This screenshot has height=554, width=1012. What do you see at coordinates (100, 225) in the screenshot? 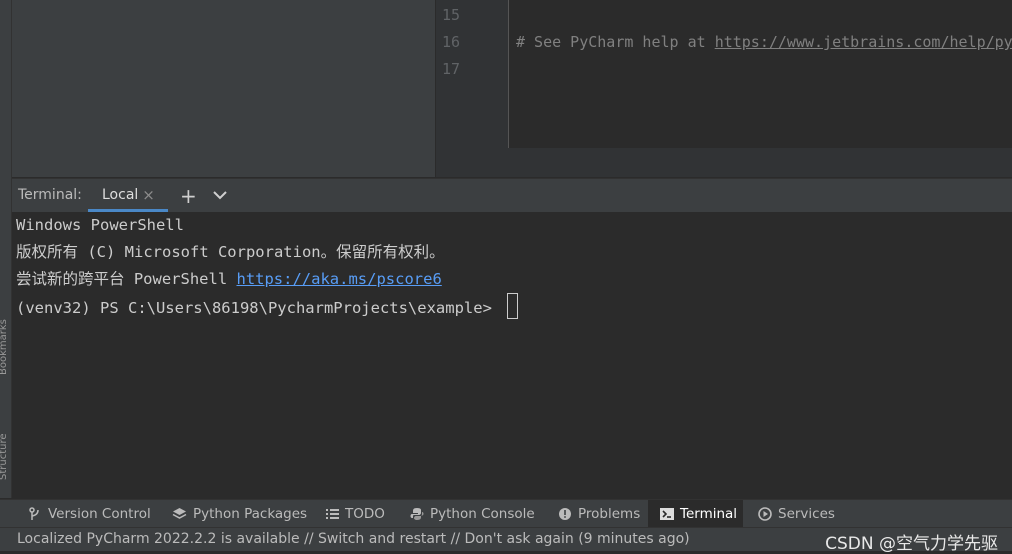
I see `terminal-line: Windows PowerShell` at bounding box center [100, 225].